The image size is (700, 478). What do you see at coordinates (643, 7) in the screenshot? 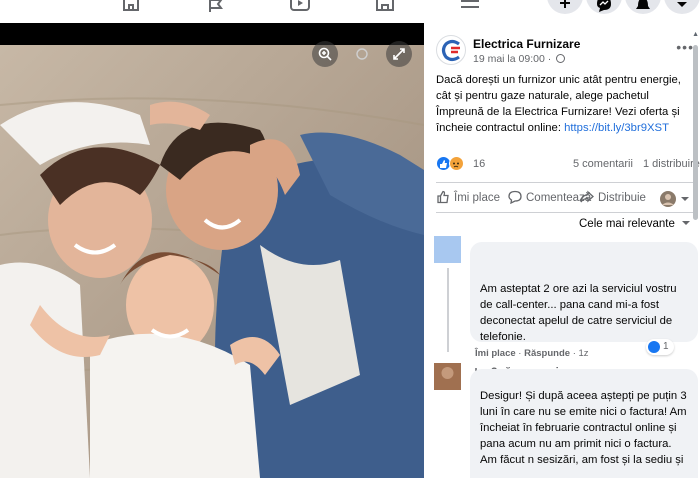
I see `notifications-icon` at bounding box center [643, 7].